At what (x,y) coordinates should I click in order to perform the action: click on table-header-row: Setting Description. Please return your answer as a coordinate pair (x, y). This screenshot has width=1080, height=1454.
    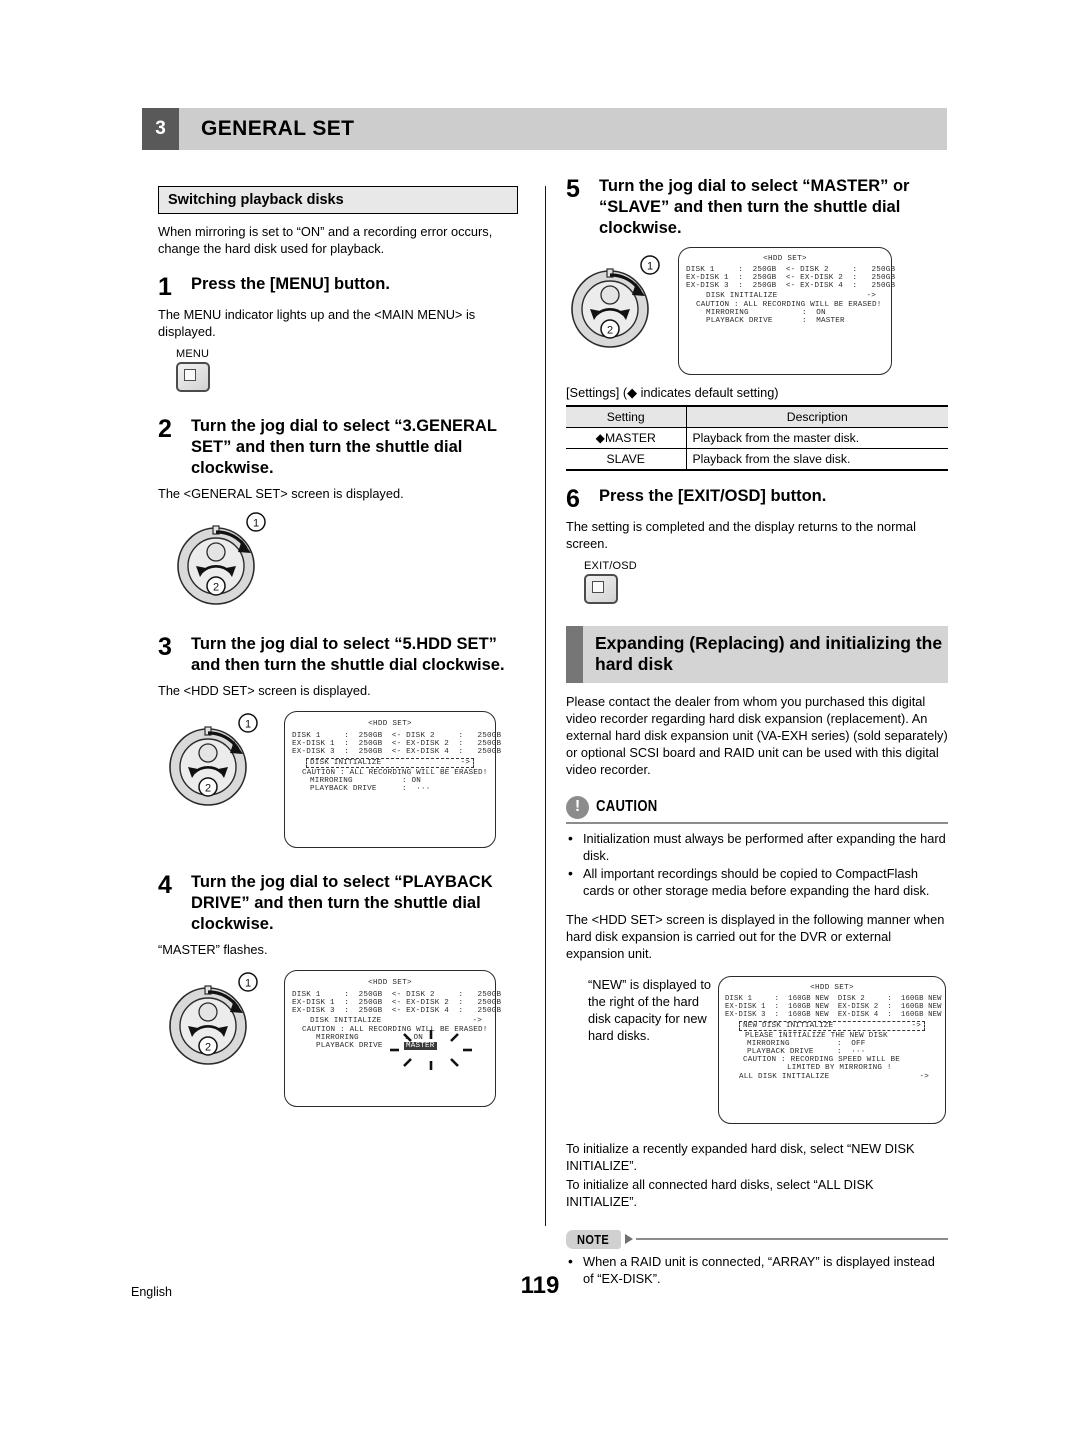
    Looking at the image, I should click on (757, 416).